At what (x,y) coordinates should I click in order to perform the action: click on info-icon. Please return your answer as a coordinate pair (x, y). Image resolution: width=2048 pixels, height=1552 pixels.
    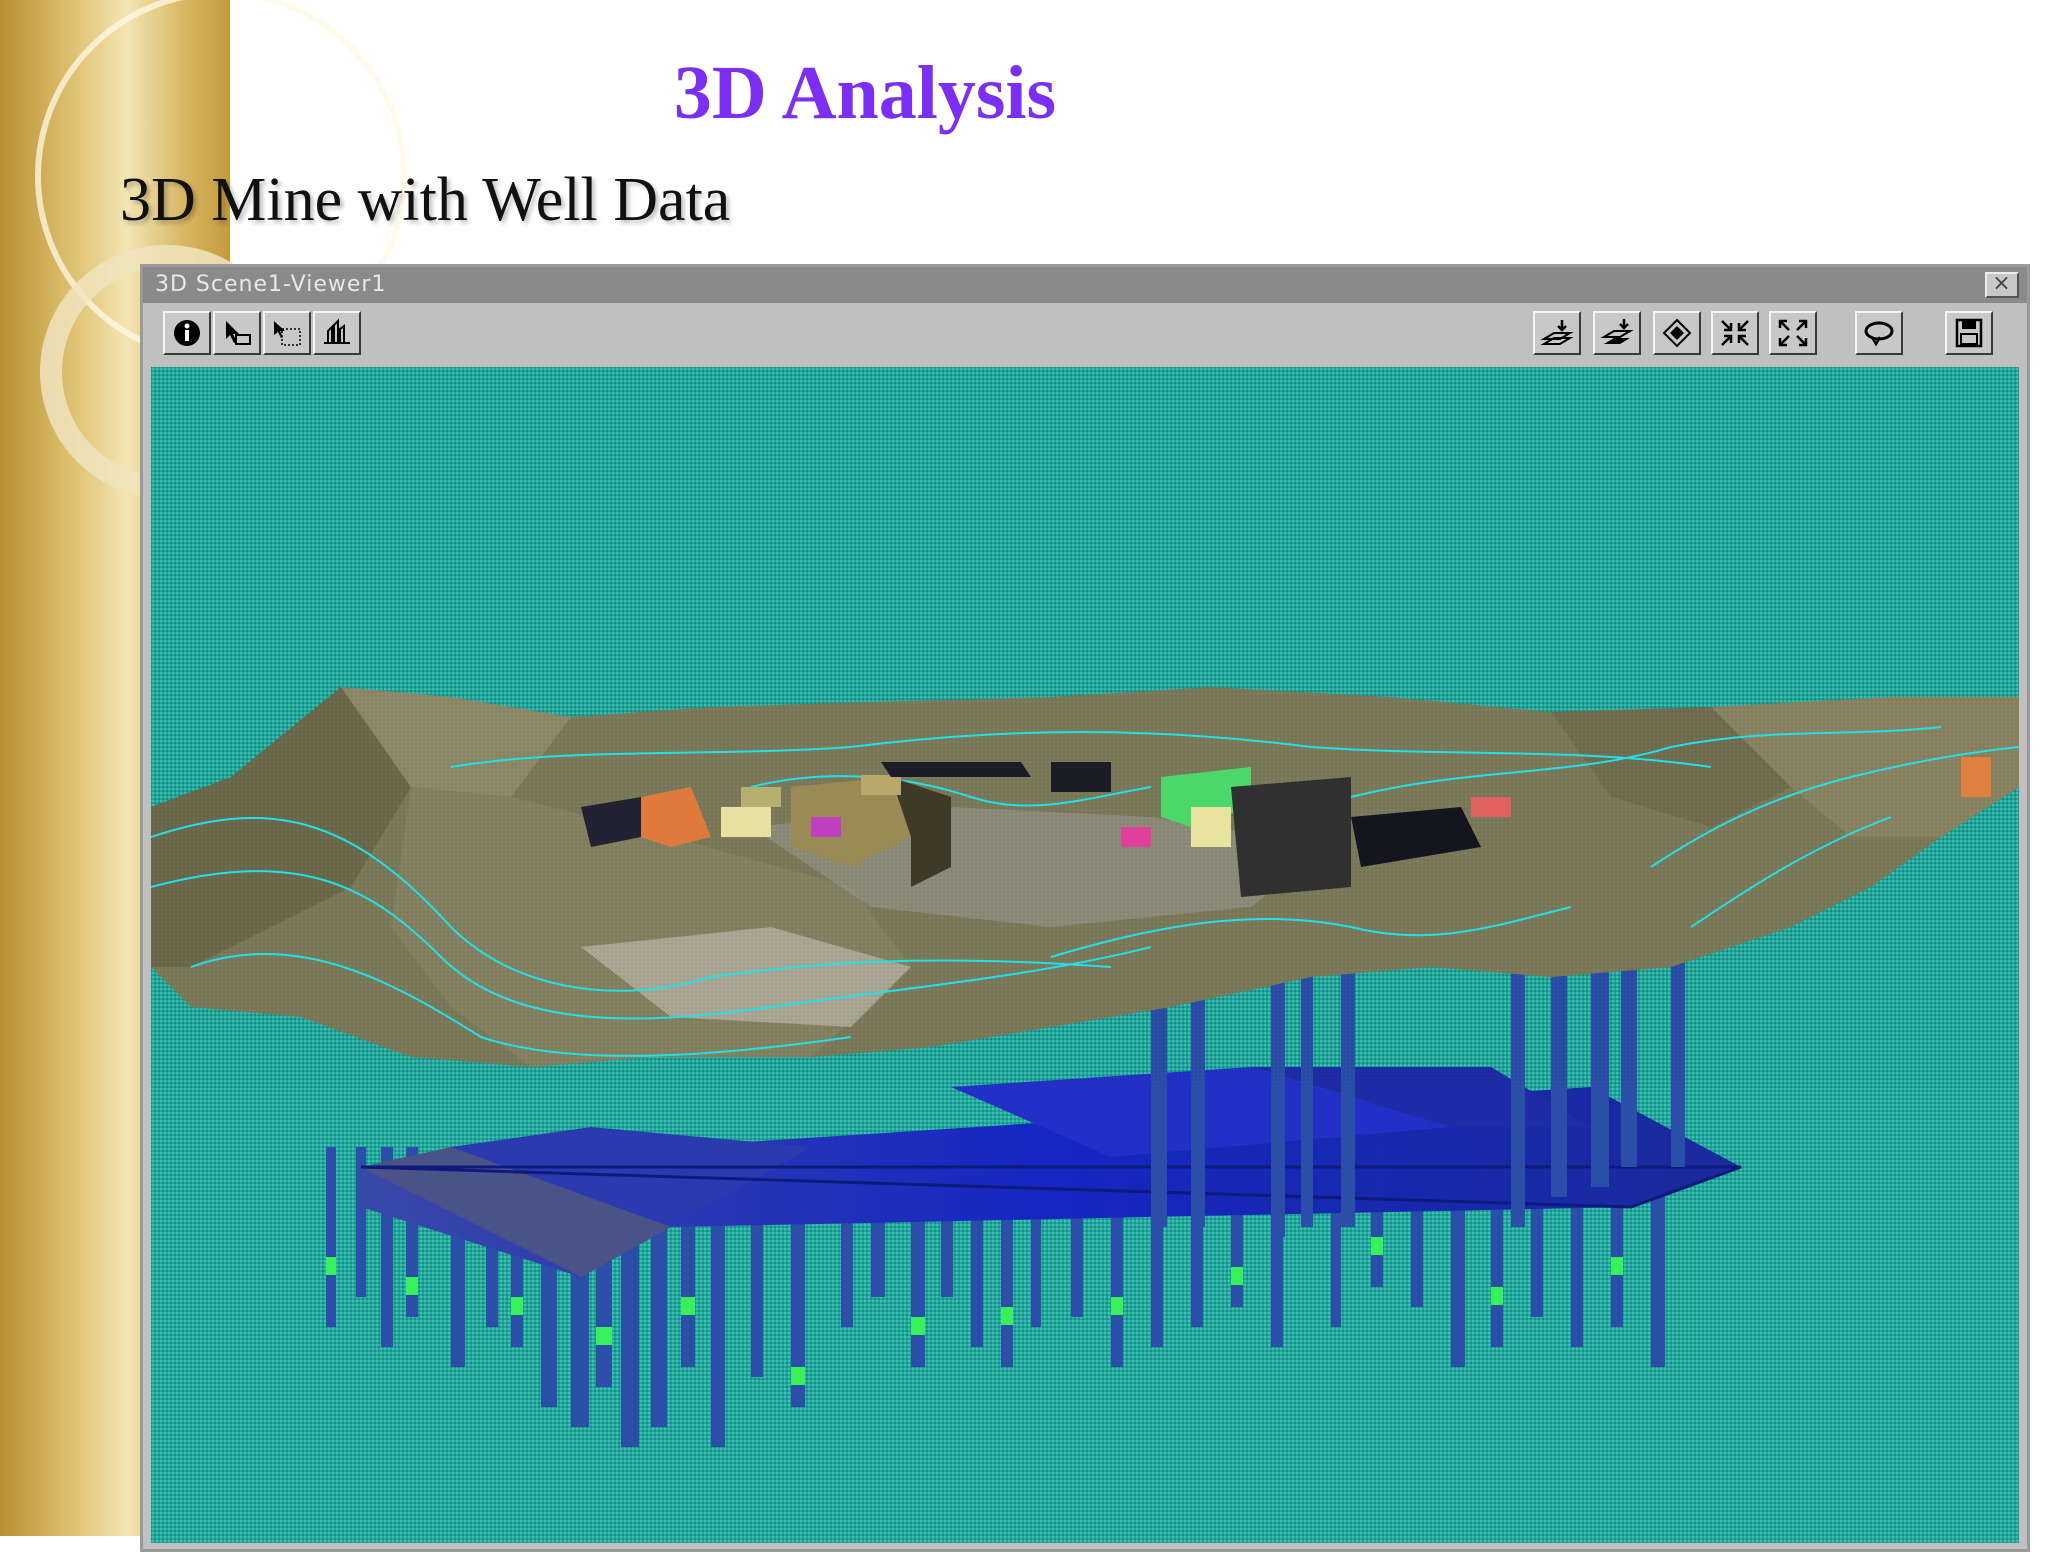
    Looking at the image, I should click on (187, 333).